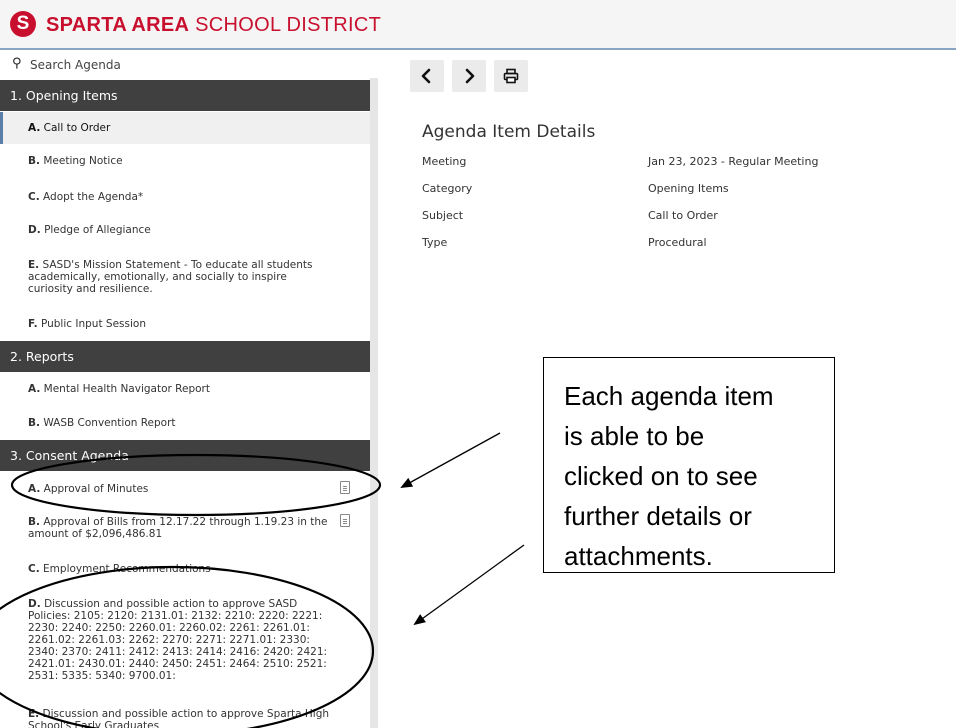  I want to click on details-title: Agenda Item Details, so click(509, 132).